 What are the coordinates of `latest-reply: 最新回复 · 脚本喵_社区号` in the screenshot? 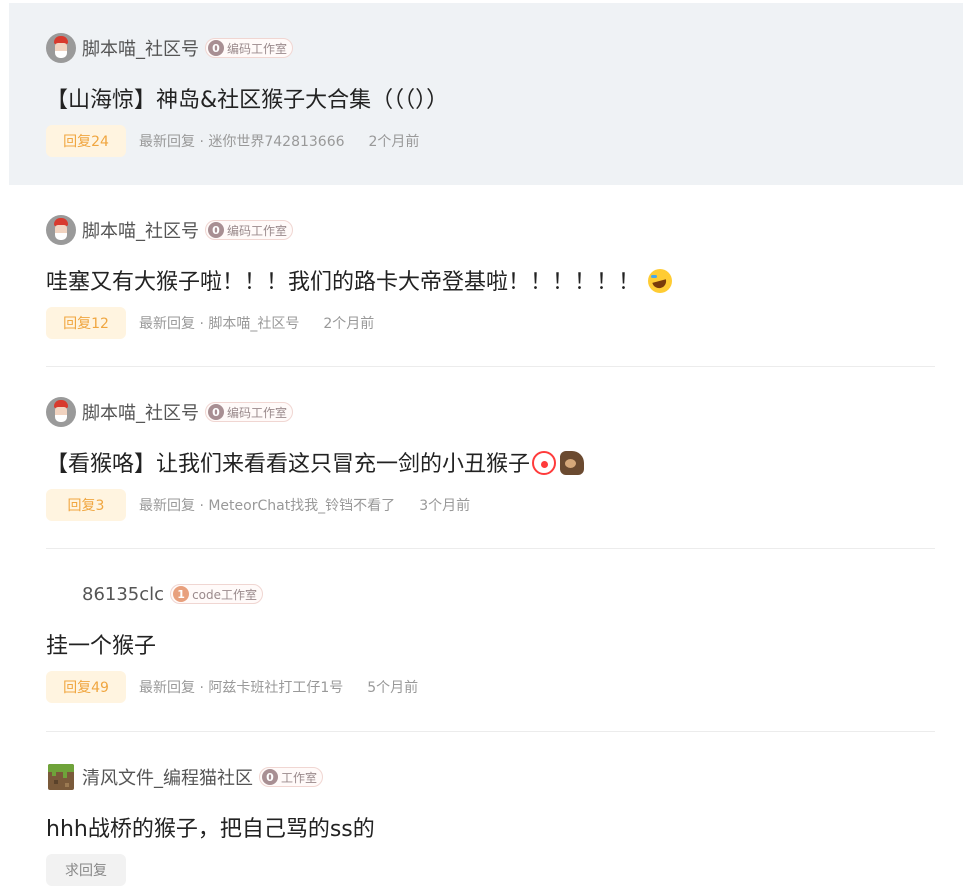 It's located at (219, 324).